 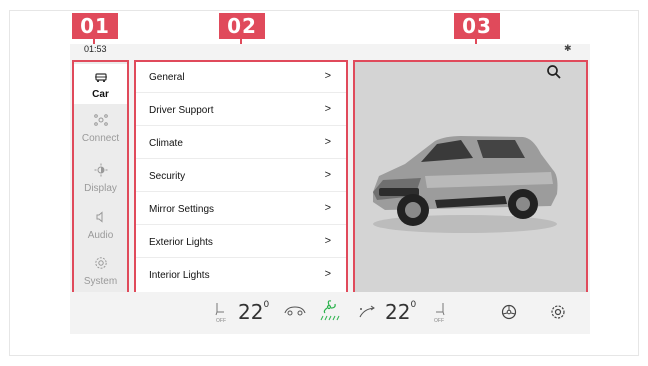 I want to click on menu-item-interior-lights: Interior Lights >, so click(x=241, y=275).